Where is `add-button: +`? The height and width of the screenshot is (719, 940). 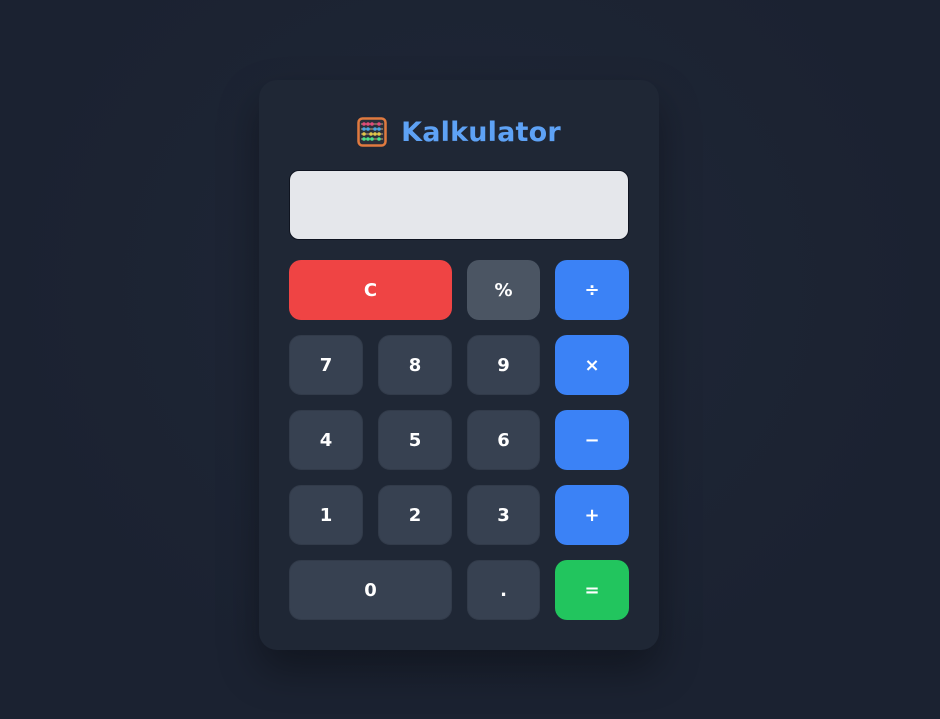
add-button: + is located at coordinates (592, 515).